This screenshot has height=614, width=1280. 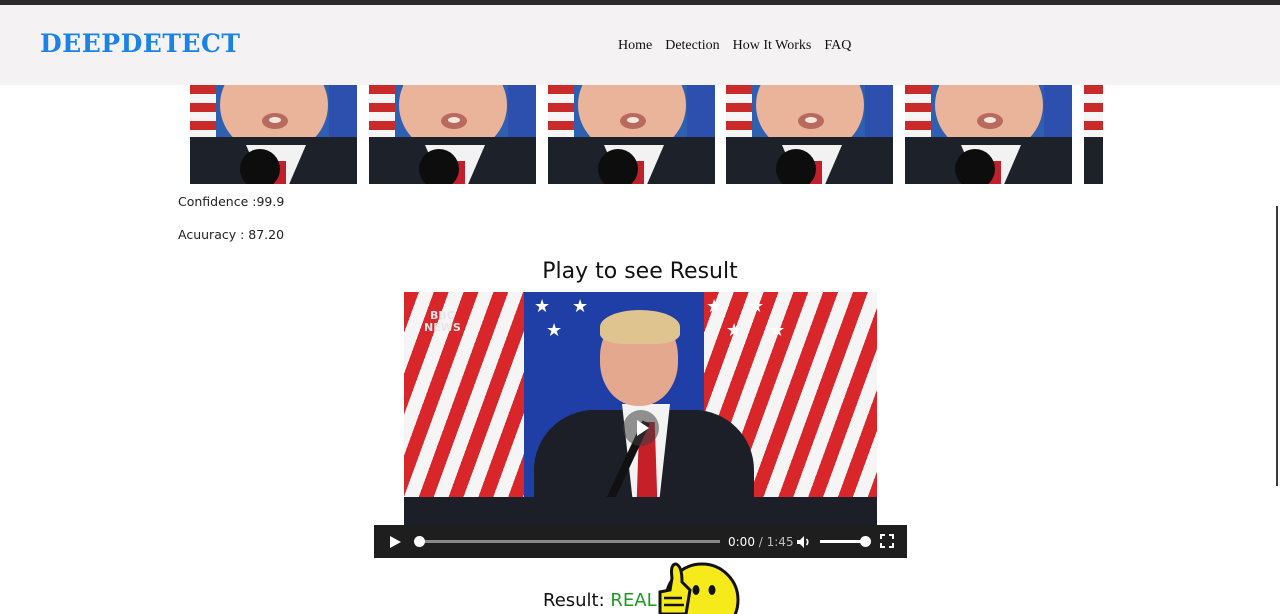 I want to click on time-display: 0:00 / 1:45, so click(x=761, y=542).